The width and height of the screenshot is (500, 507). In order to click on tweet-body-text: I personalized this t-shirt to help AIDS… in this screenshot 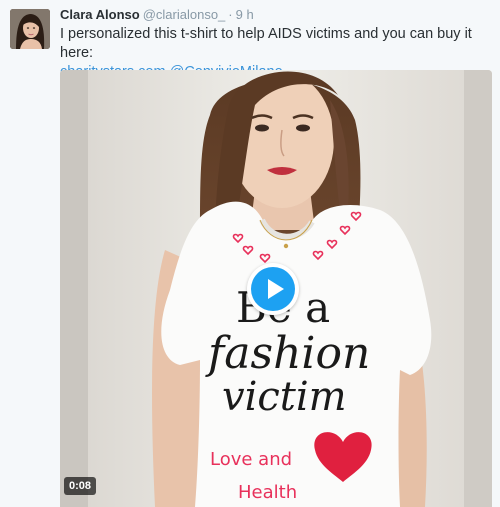, I will do `click(266, 43)`.